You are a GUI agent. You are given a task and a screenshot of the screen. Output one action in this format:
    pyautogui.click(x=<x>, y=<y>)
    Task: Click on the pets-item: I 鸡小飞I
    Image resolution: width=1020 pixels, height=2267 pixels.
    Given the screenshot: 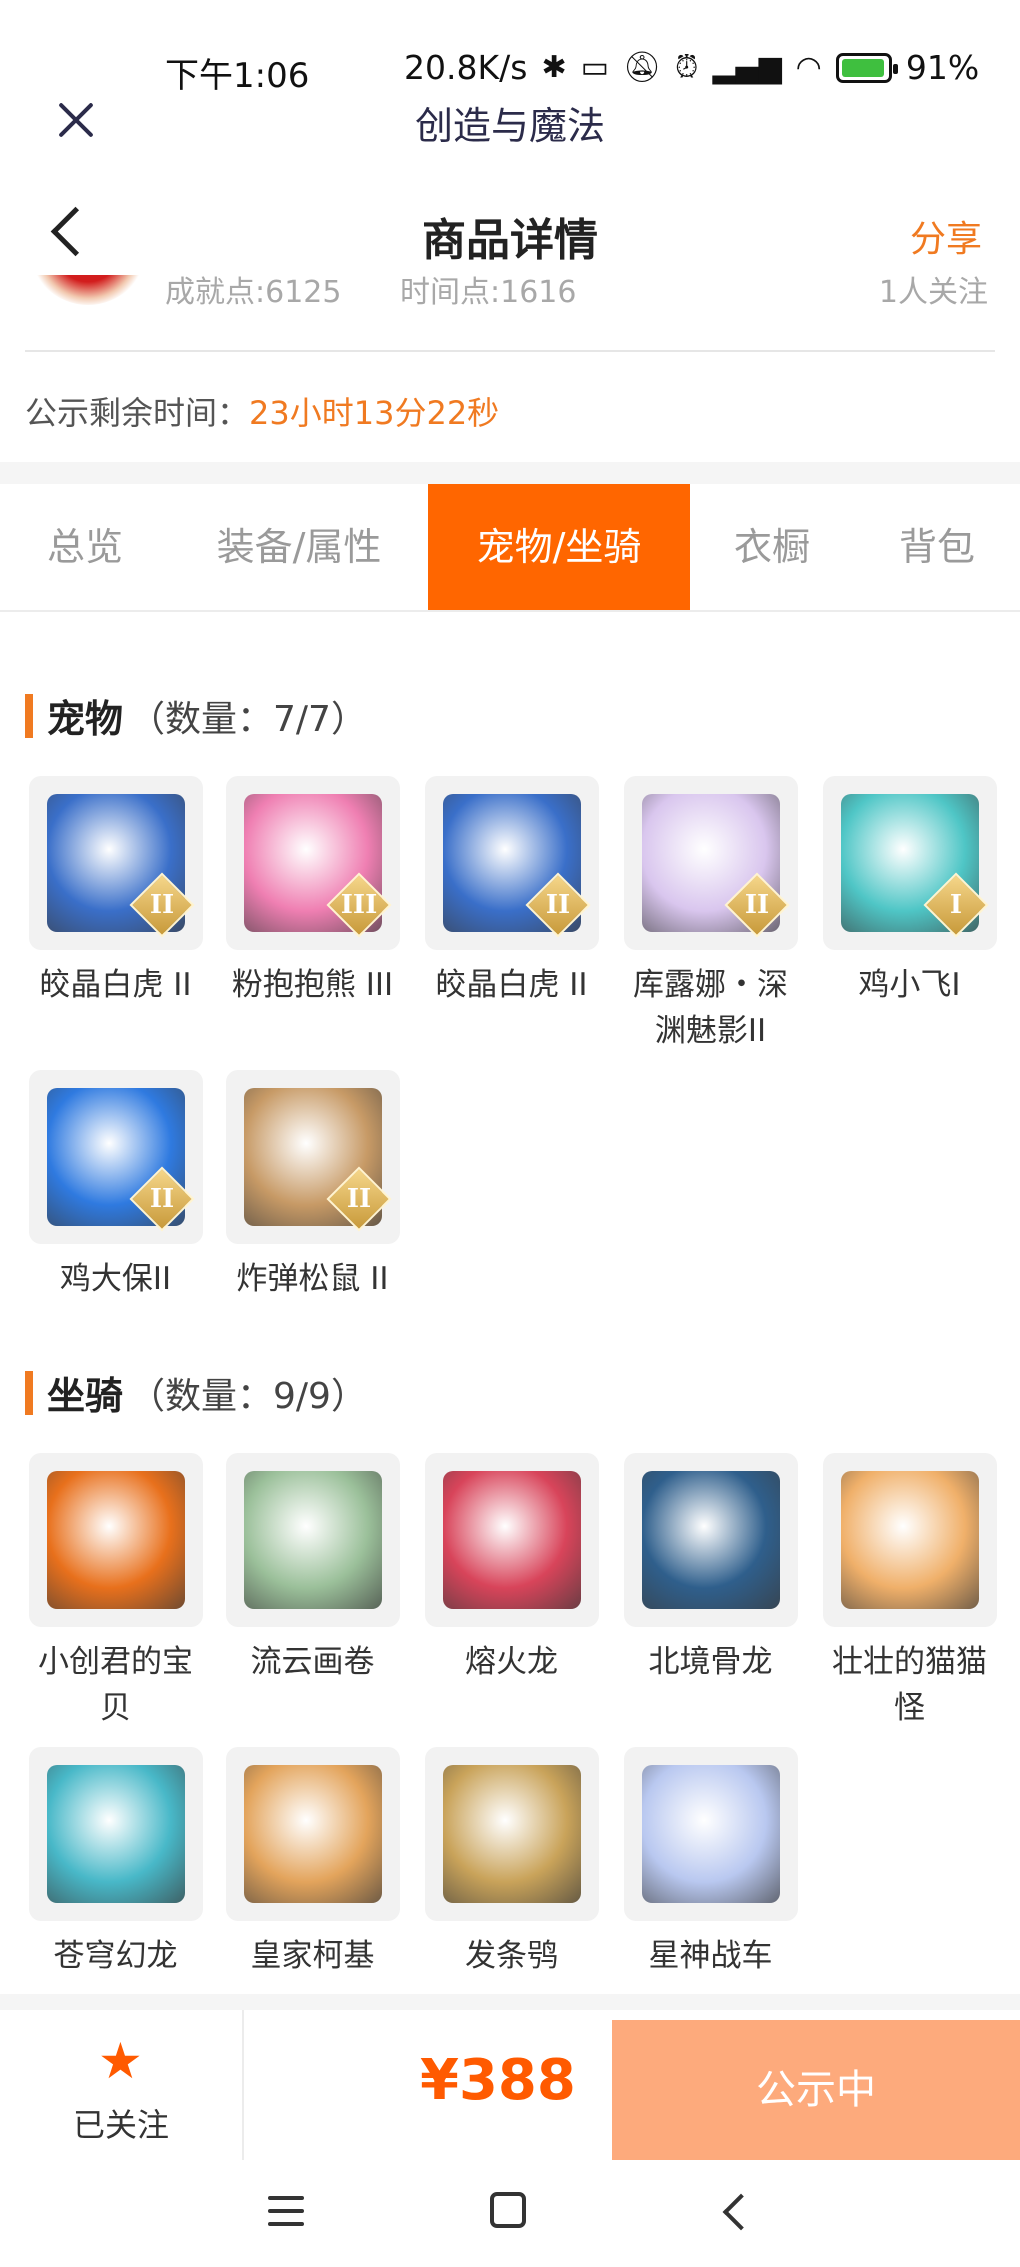 What is the action you would take?
    pyautogui.click(x=909, y=892)
    